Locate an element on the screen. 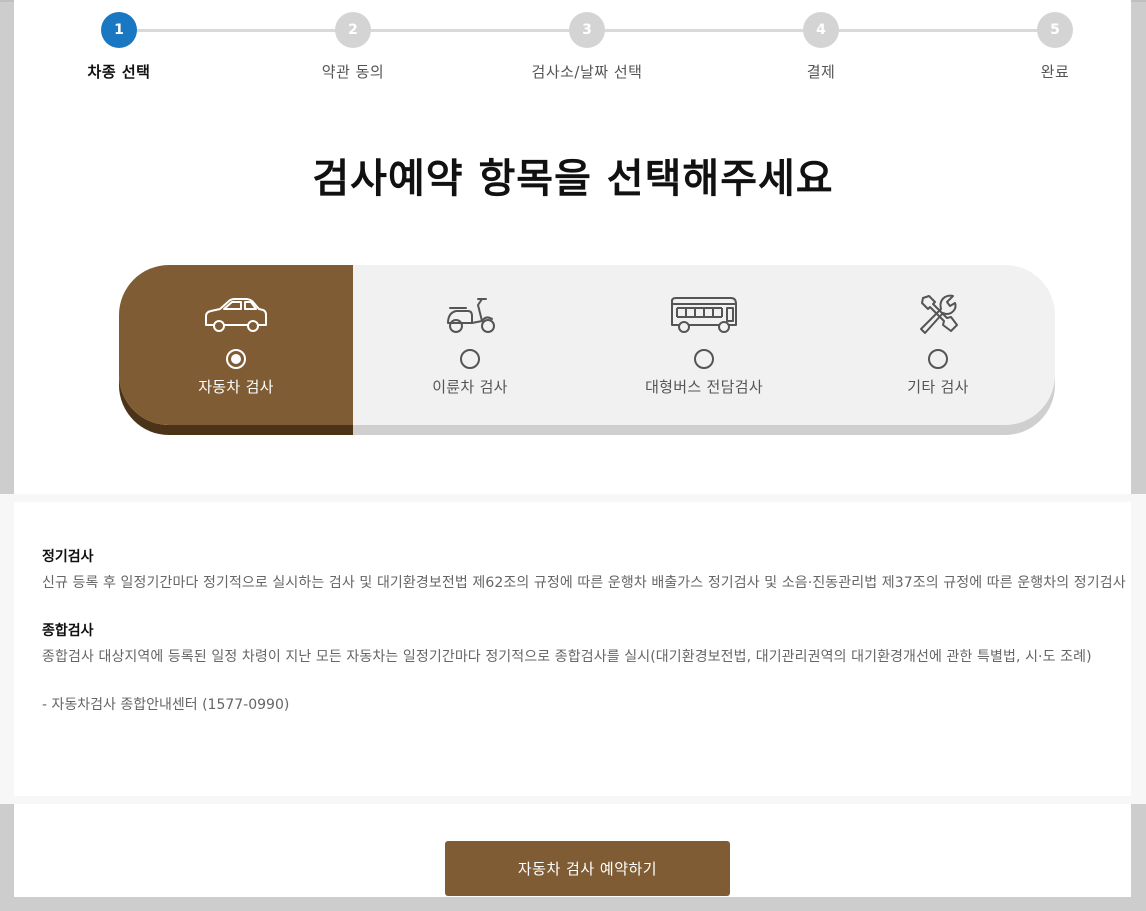 This screenshot has width=1146, height=911. step-2: 2 약관 동의 is located at coordinates (353, 47).